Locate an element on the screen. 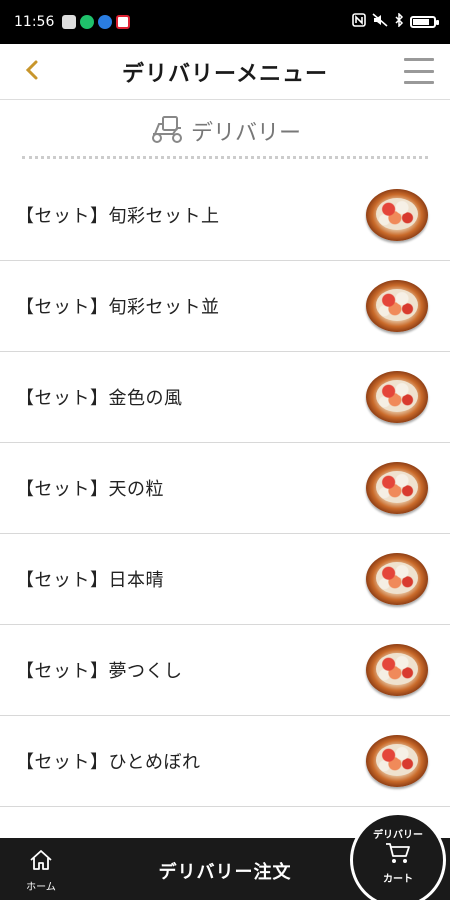 The width and height of the screenshot is (450, 900). chevron-left-icon is located at coordinates (32, 72).